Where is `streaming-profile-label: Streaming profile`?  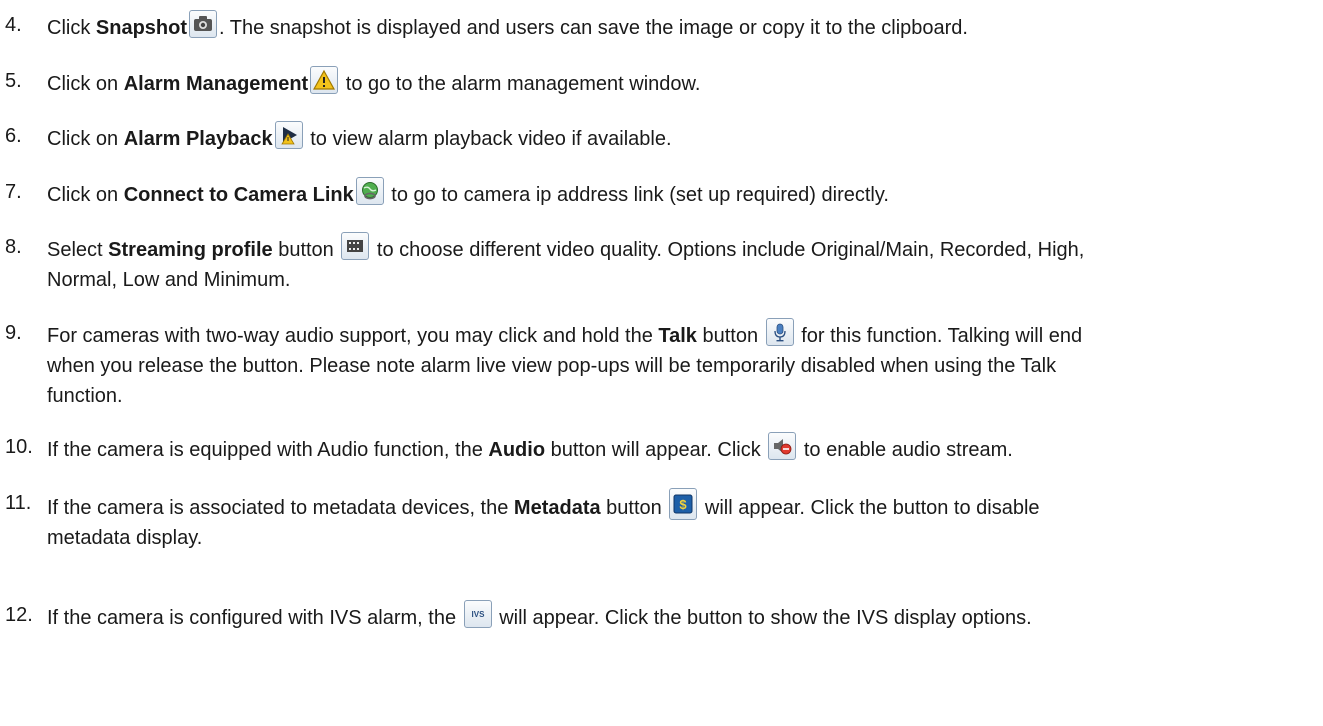 streaming-profile-label: Streaming profile is located at coordinates (190, 250).